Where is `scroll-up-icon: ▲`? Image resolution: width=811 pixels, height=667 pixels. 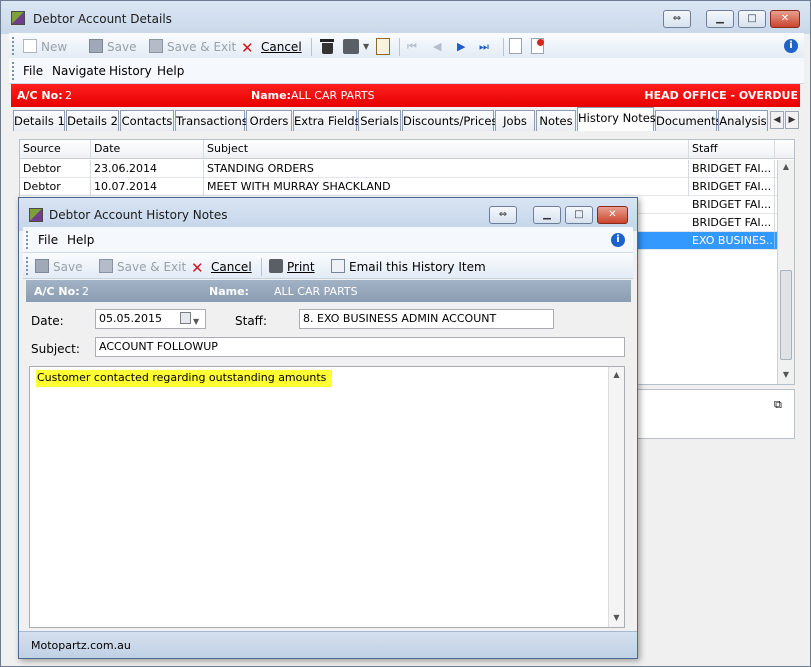
scroll-up-icon: ▲ is located at coordinates (786, 166).